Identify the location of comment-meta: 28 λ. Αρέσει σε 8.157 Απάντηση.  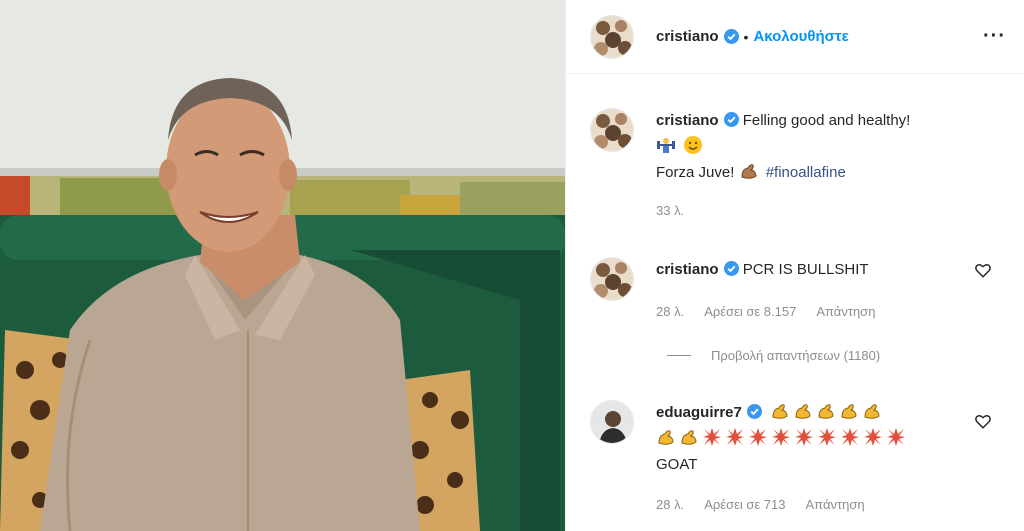
(831, 312).